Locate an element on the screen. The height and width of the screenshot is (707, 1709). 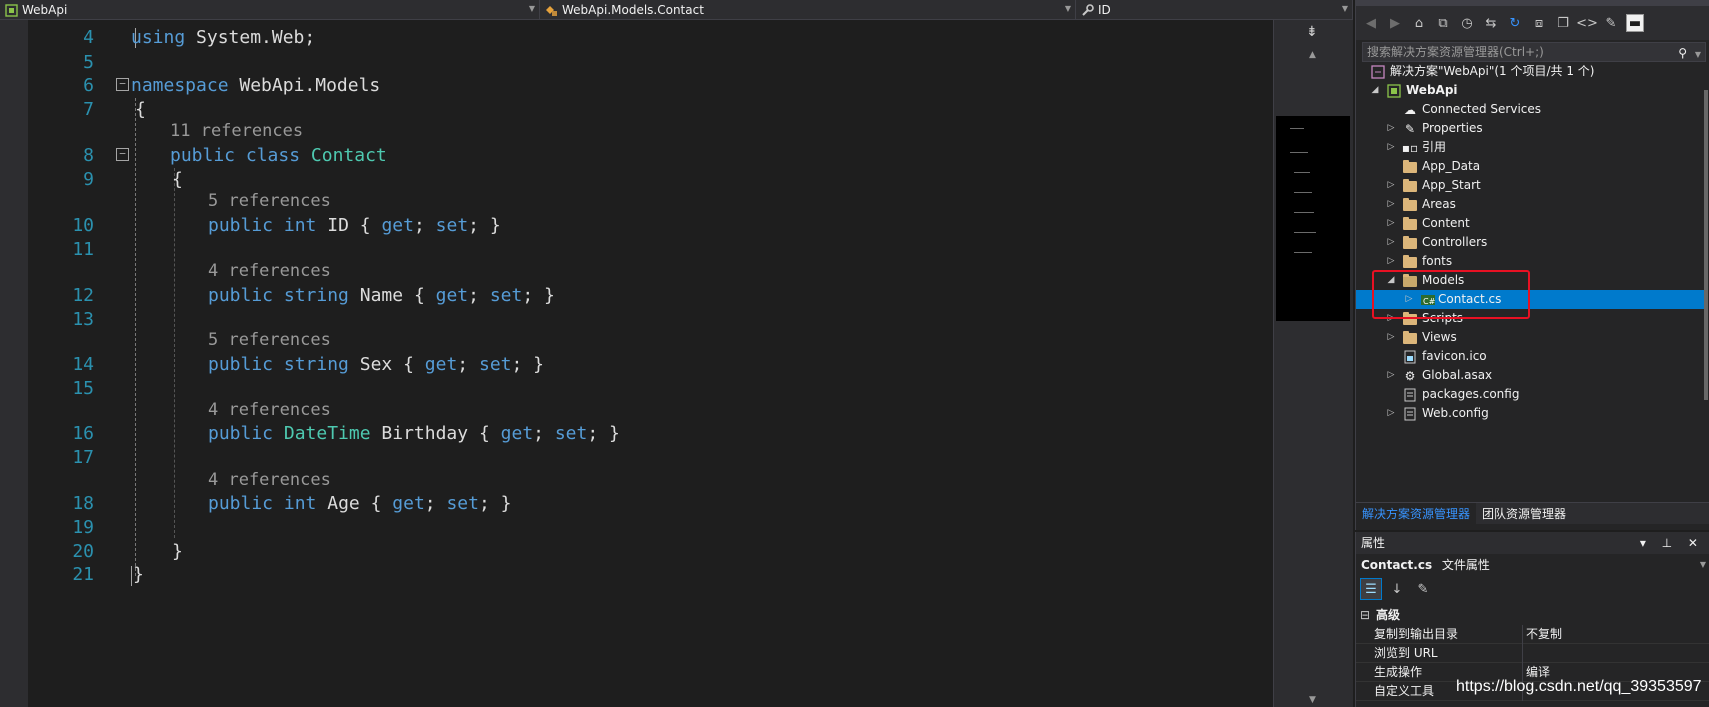
object-selector: Contact.cs 文件属性 ▼ is located at coordinates (1532, 565).